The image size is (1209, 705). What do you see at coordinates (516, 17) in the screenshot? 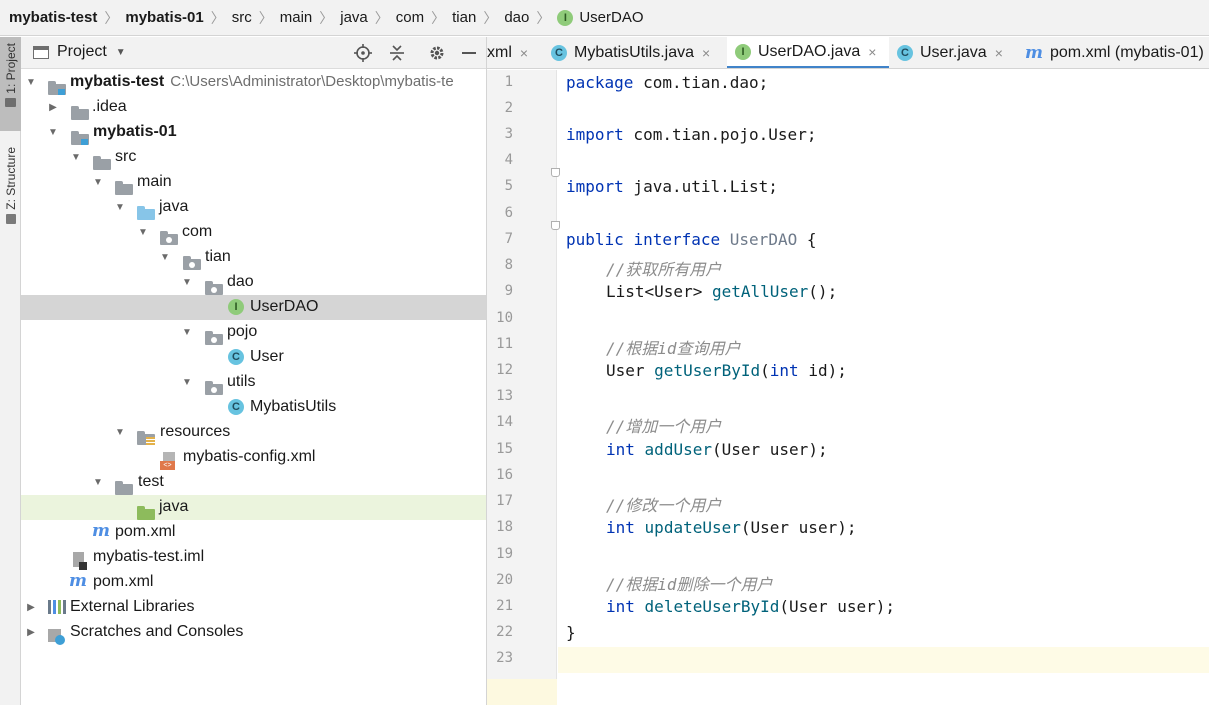
I see `breadcrumb-item: dao` at bounding box center [516, 17].